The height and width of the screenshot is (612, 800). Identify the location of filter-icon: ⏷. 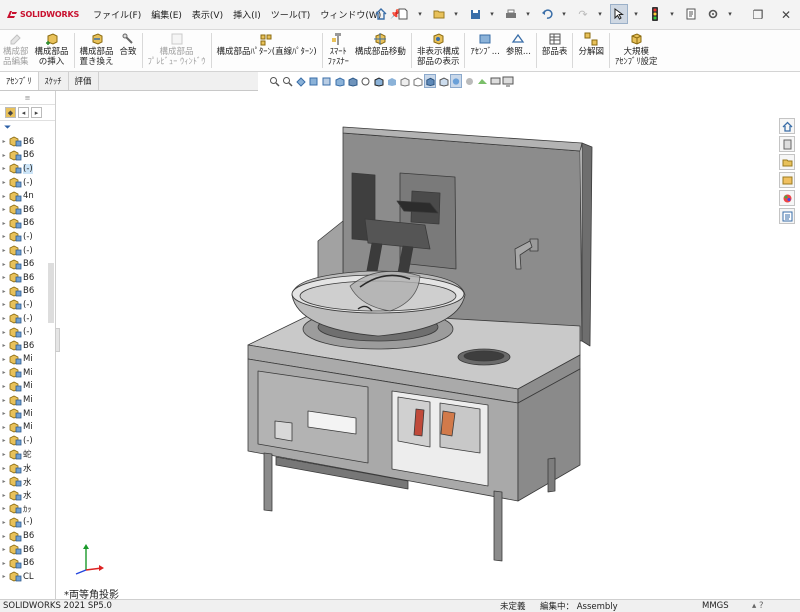
(27, 128).